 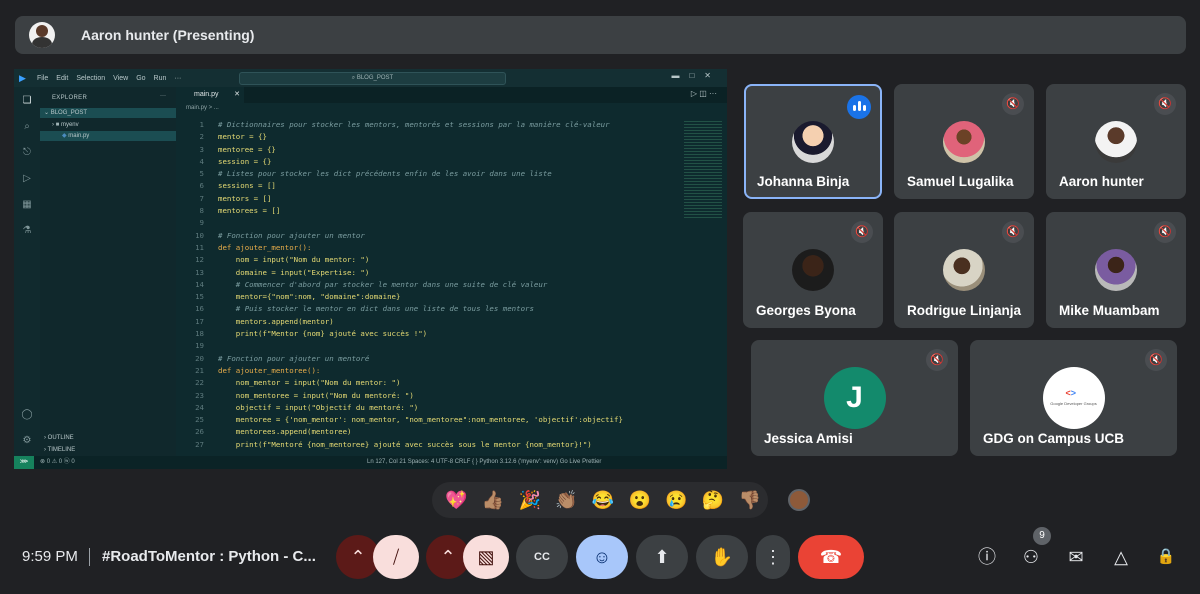 I want to click on line-number: 19, so click(x=199, y=346).